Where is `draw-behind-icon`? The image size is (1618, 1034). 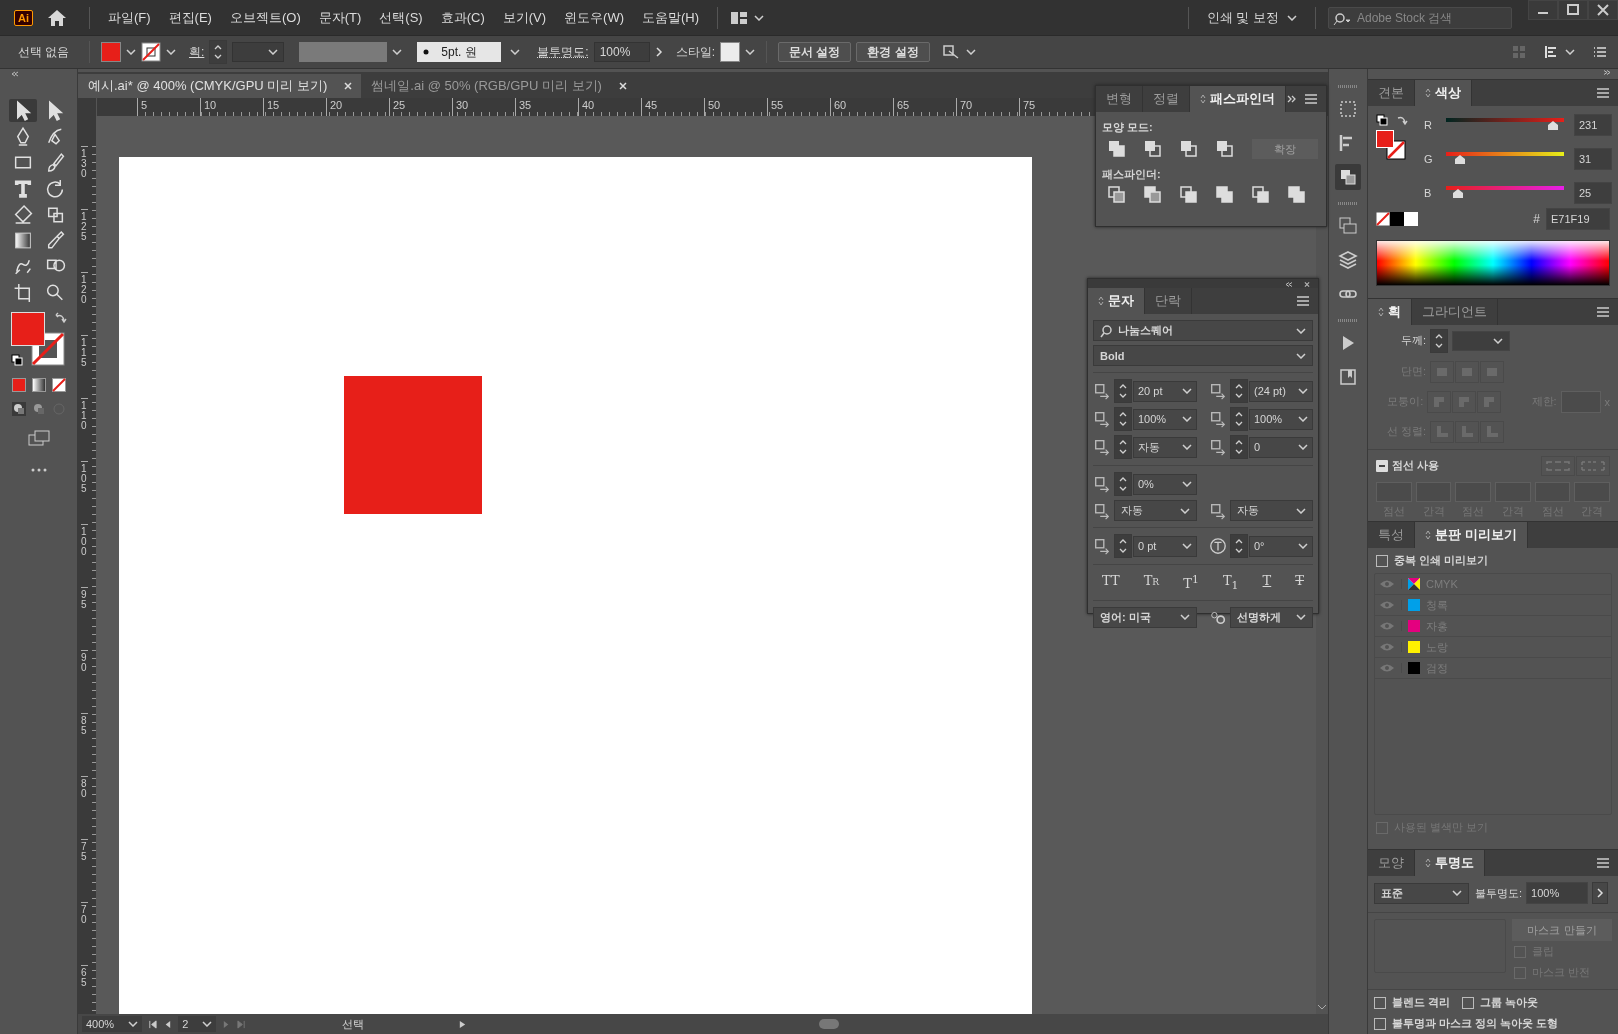 draw-behind-icon is located at coordinates (38, 409).